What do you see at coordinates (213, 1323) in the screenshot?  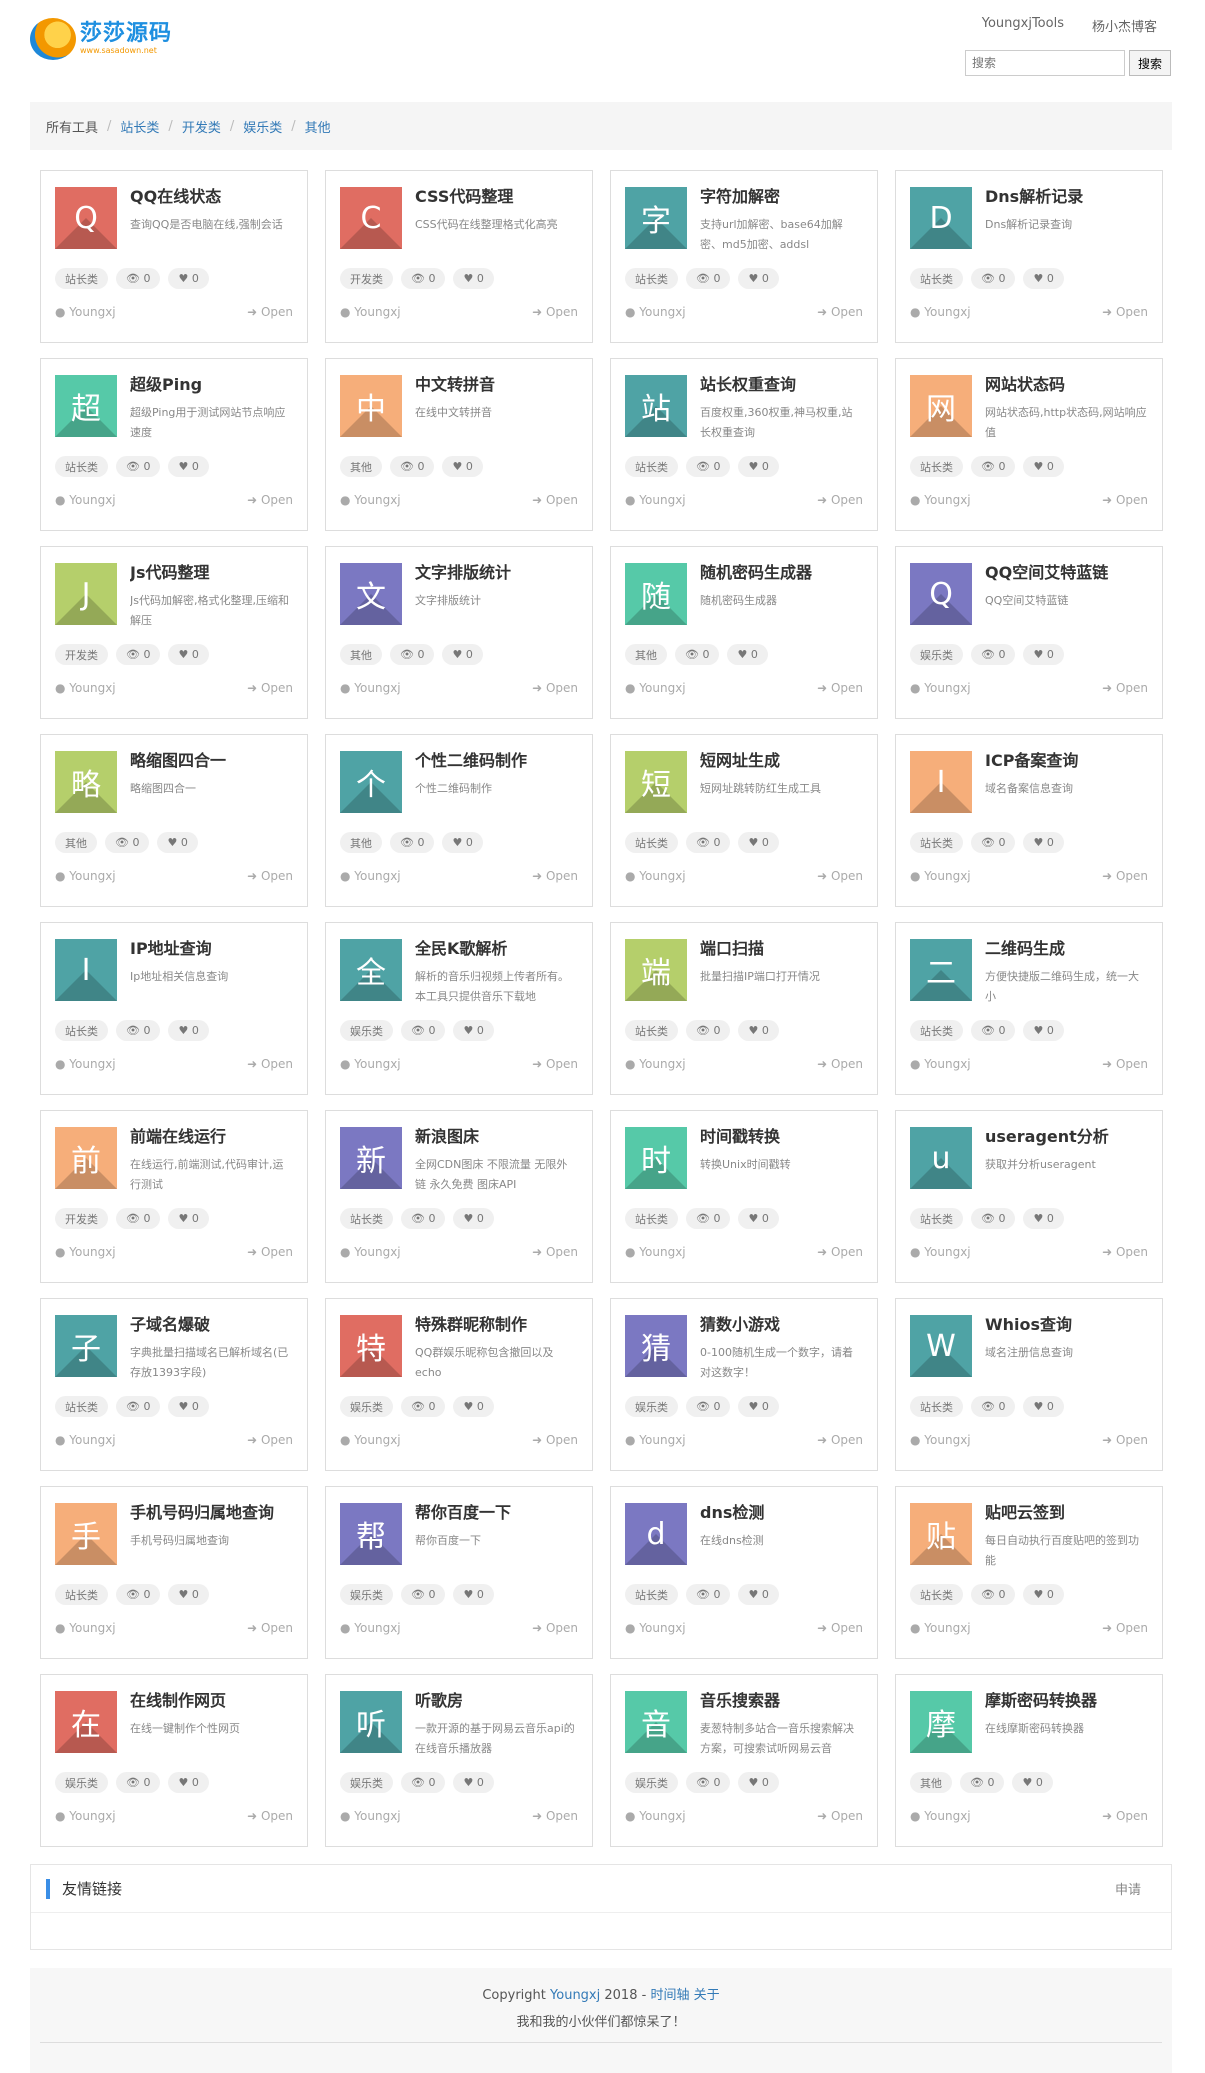 I see `tool-title: 子域名爆破` at bounding box center [213, 1323].